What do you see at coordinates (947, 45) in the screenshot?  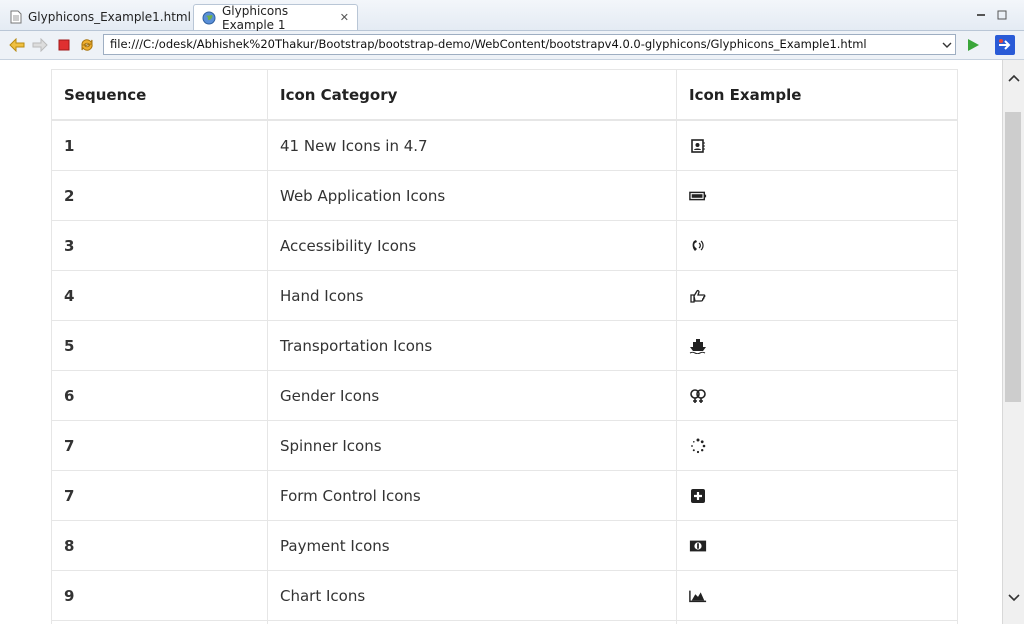 I see `chevron-down-icon` at bounding box center [947, 45].